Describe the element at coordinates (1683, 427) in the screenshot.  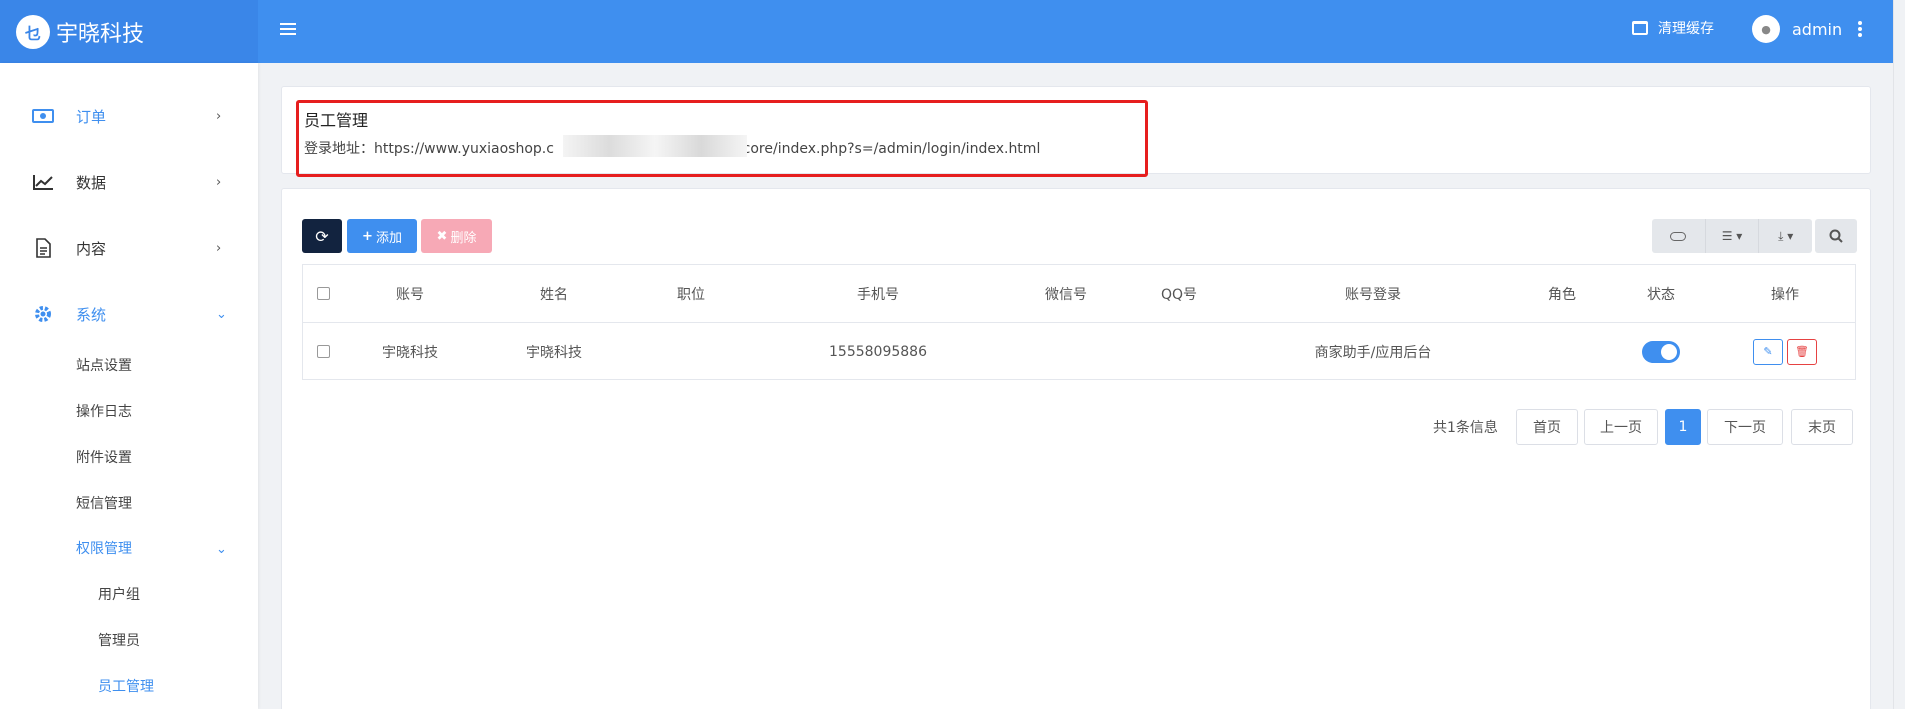
I see `page-current: 1` at that location.